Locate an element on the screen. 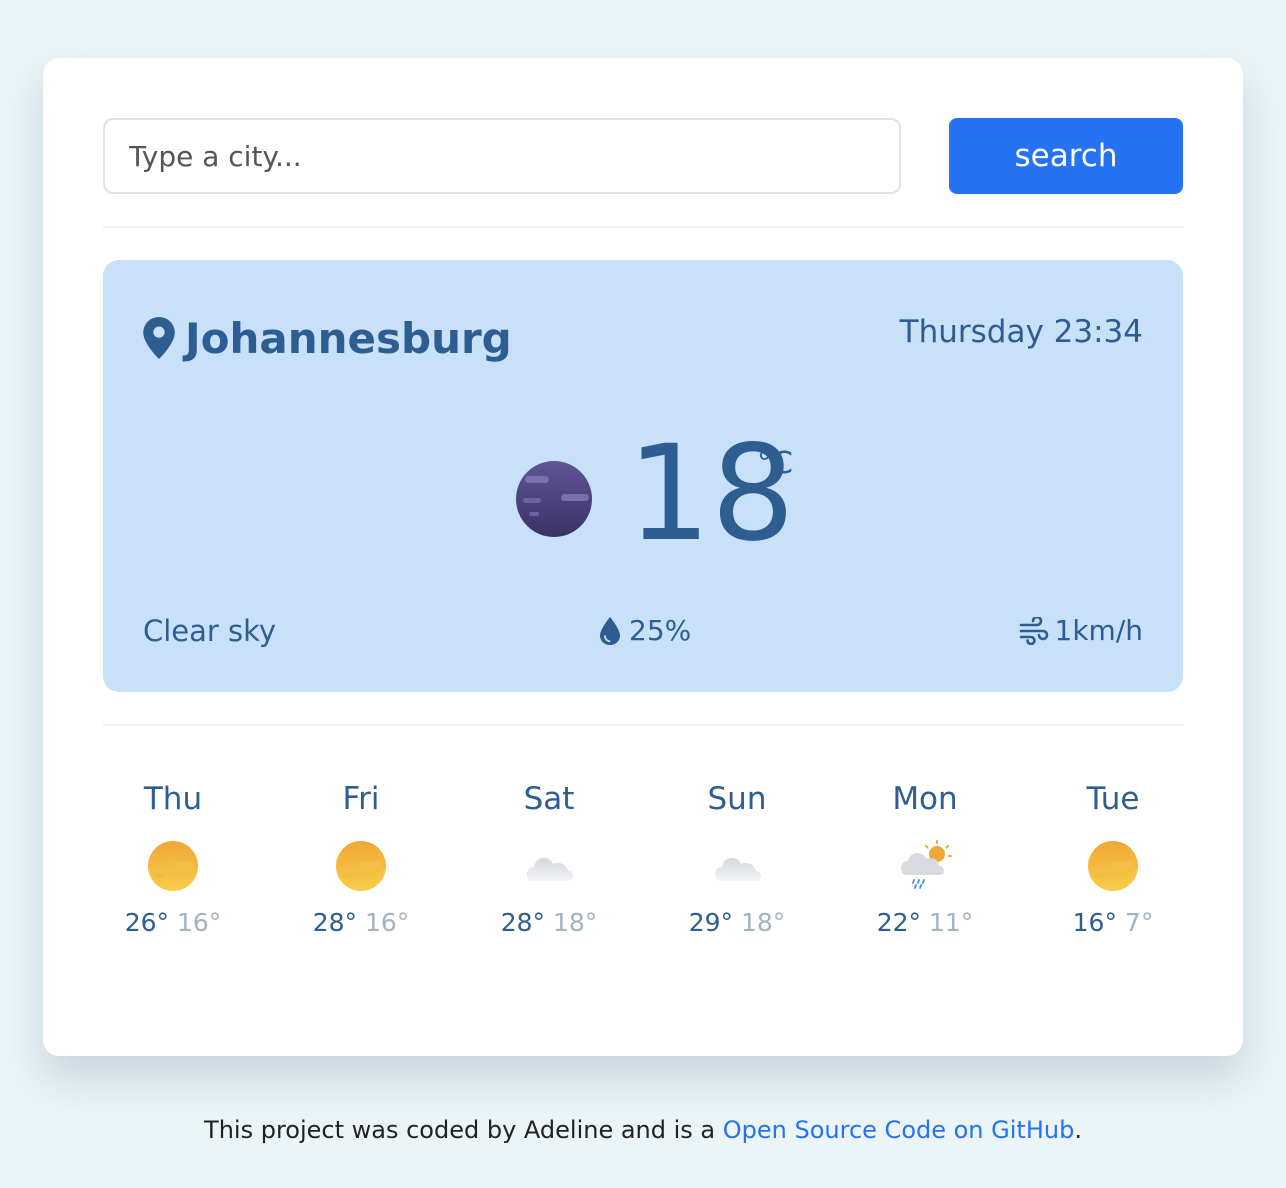 The image size is (1286, 1188). forecast-day-name: Sun is located at coordinates (737, 799).